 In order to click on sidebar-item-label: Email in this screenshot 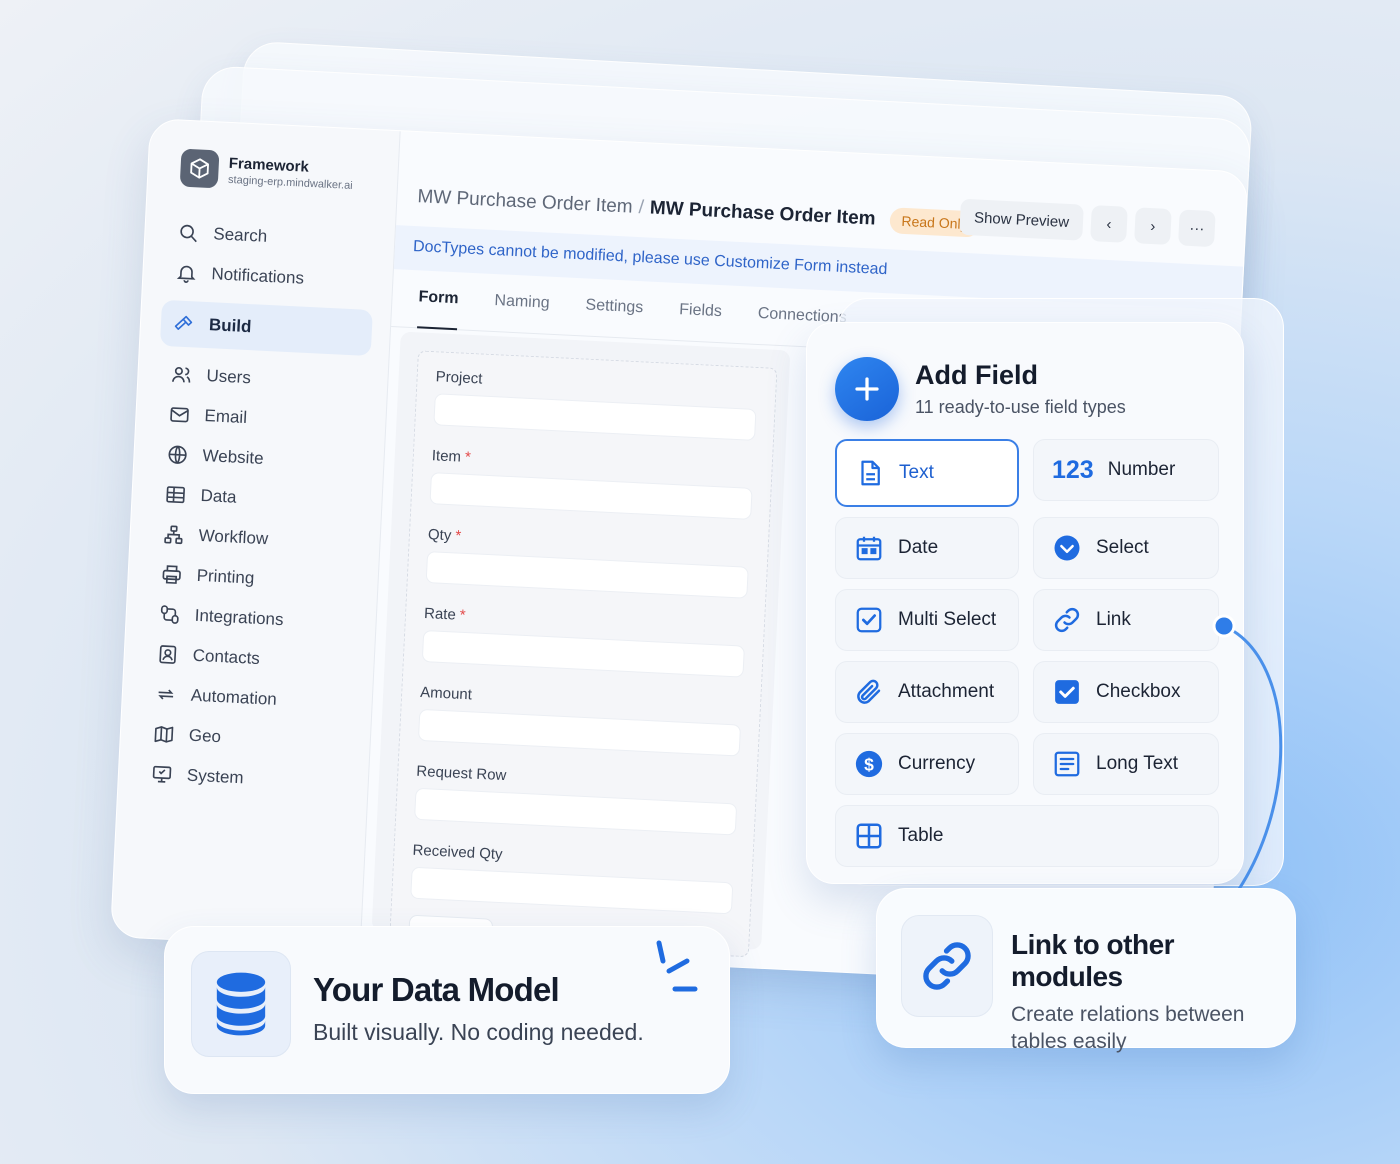, I will do `click(226, 417)`.